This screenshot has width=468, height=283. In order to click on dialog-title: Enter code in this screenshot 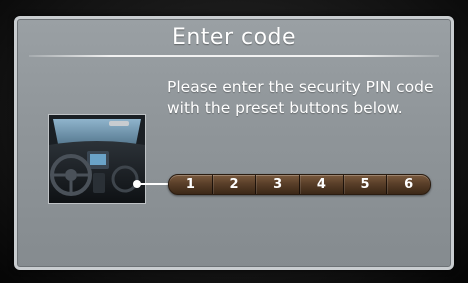, I will do `click(234, 37)`.